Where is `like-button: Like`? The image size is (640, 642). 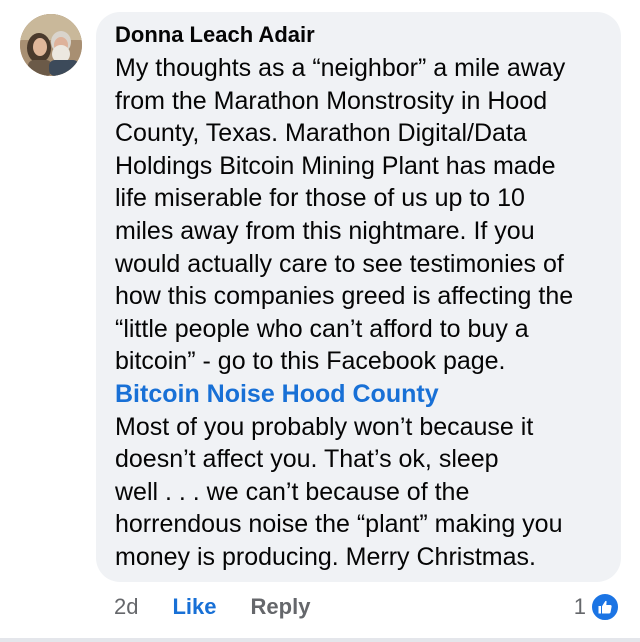 like-button: Like is located at coordinates (194, 607).